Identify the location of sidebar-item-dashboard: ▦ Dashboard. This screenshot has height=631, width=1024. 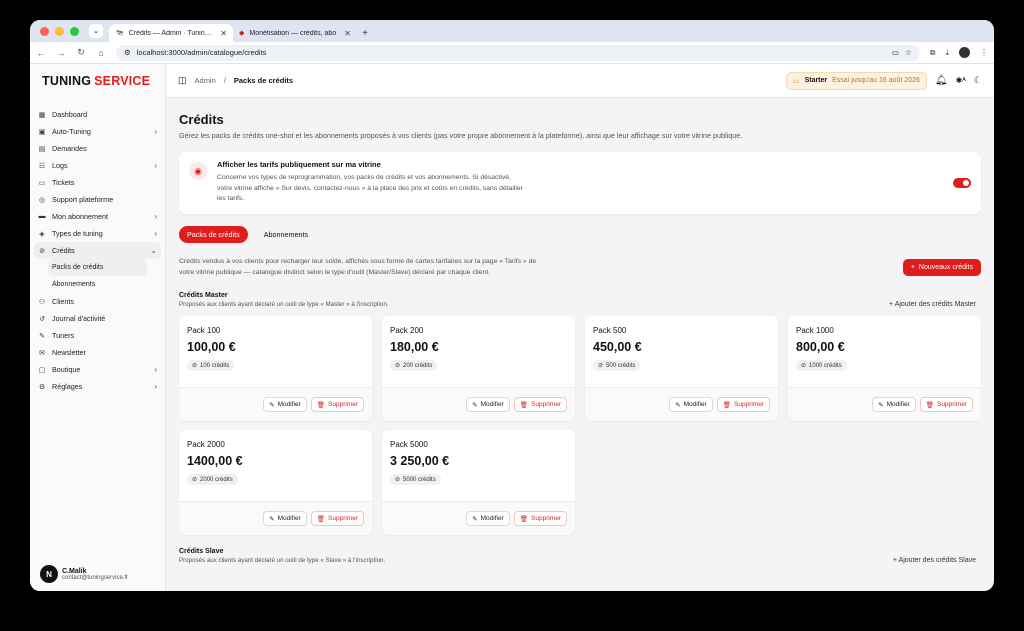
(97, 114).